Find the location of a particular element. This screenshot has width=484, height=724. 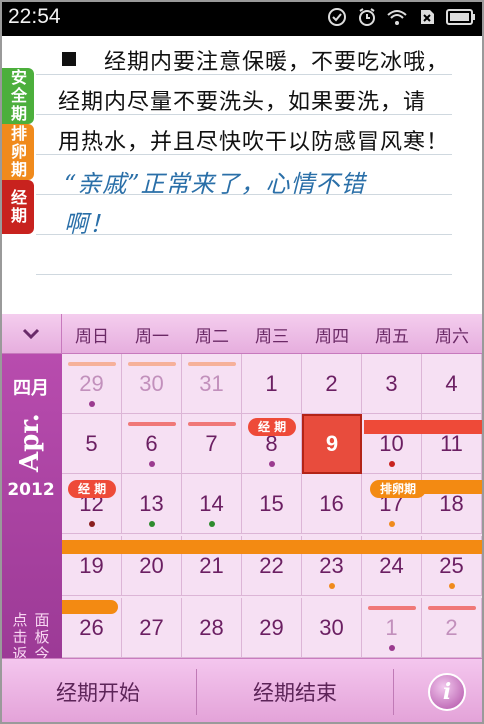

calendar-day: 16 is located at coordinates (332, 504).